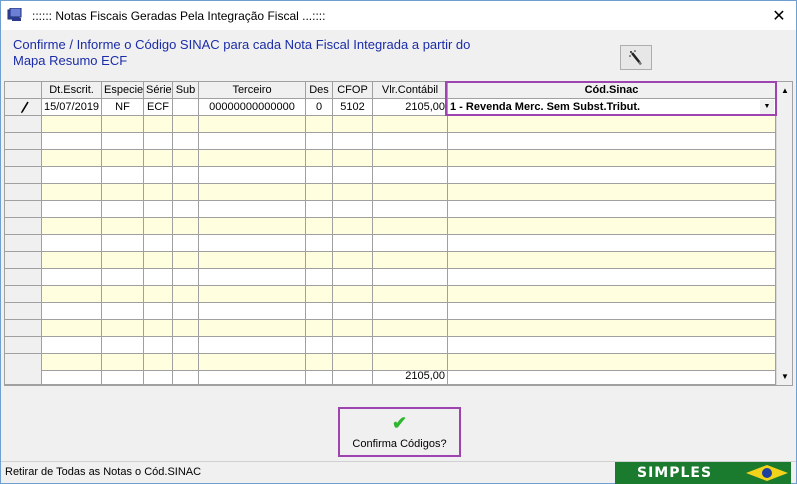 This screenshot has width=797, height=484. I want to click on cod-sinac-select: 1 - Revenda Merc. Sem Subst.Tribut. ▼, so click(612, 107).